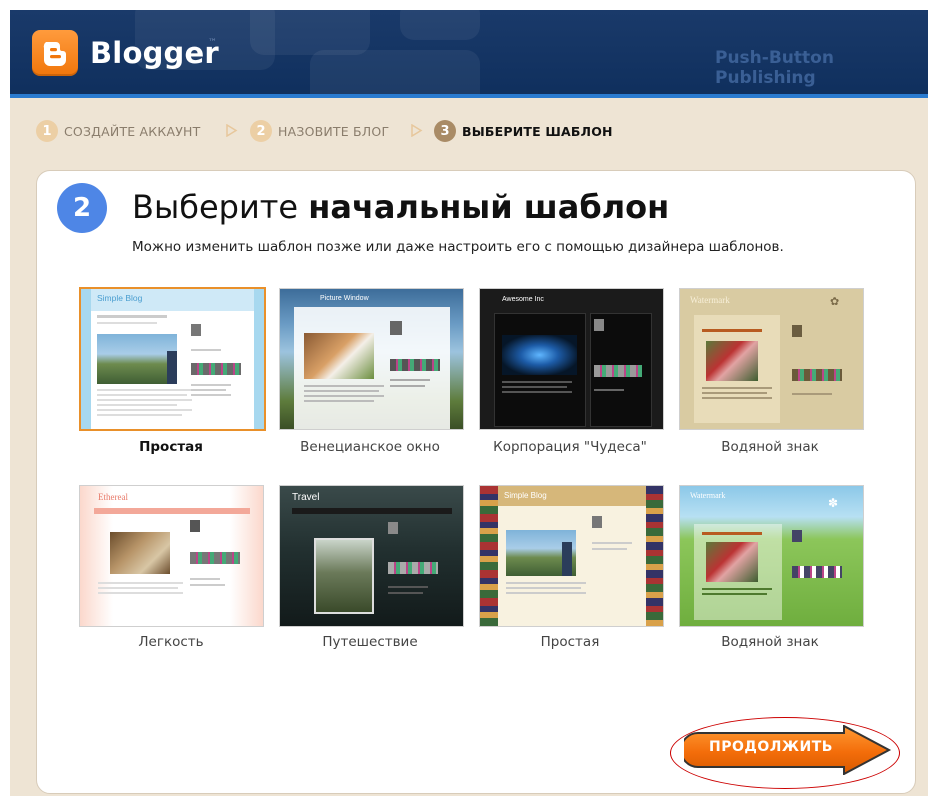 The image size is (928, 796). I want to click on template-label-simple: Простая, so click(171, 447).